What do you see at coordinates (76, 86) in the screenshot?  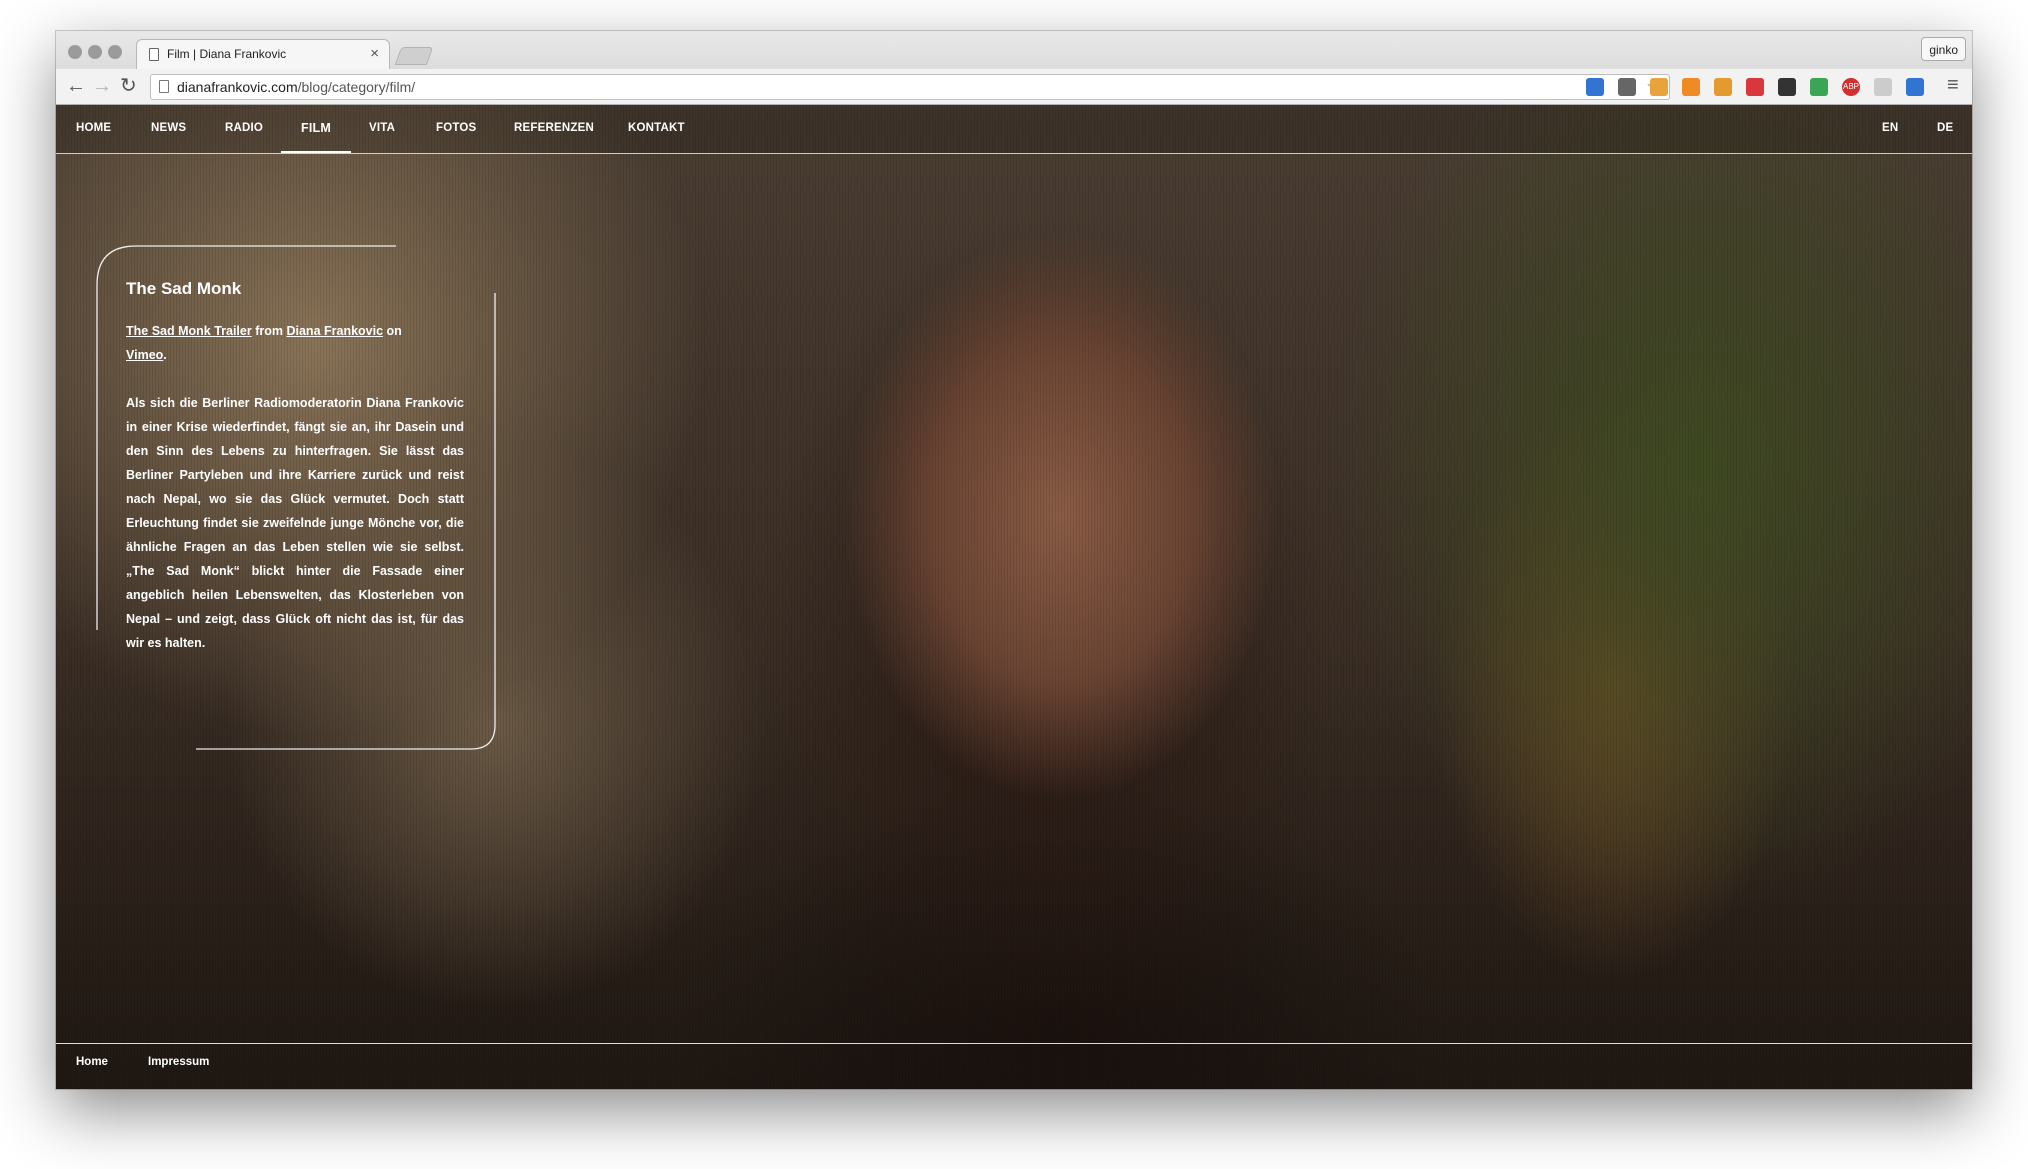 I see `back-arrow-icon: ←` at bounding box center [76, 86].